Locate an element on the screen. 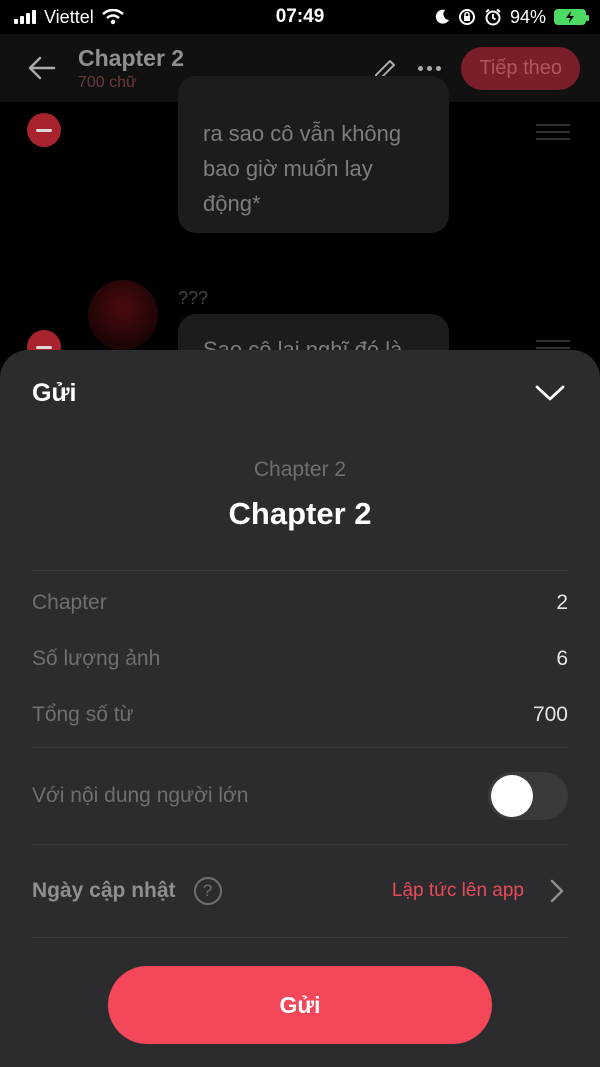 Image resolution: width=600 pixels, height=1067 pixels. update-date-value: Lập tức lên app is located at coordinates (458, 891).